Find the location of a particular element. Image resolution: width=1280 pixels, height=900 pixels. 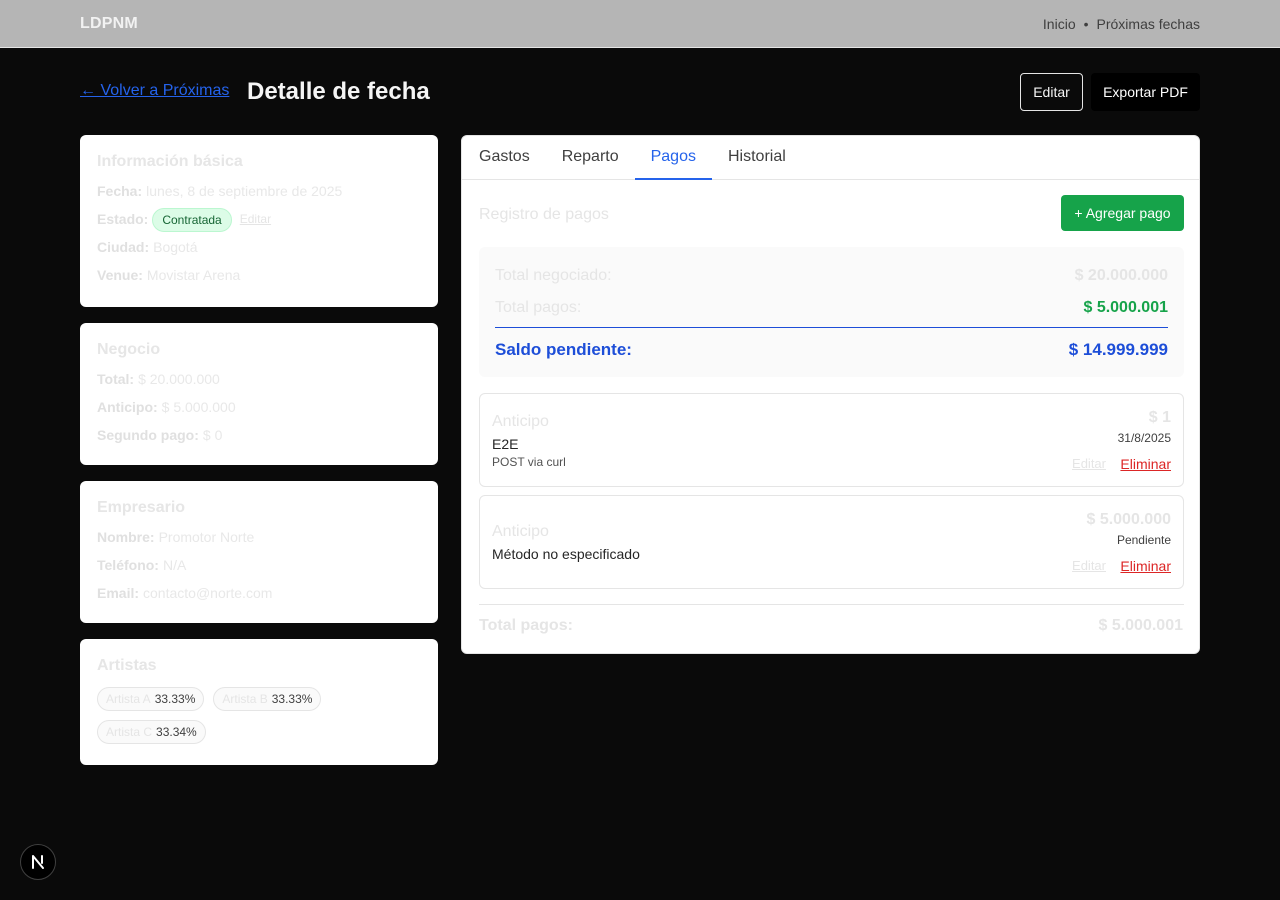

venue-label: Venue: is located at coordinates (120, 275).